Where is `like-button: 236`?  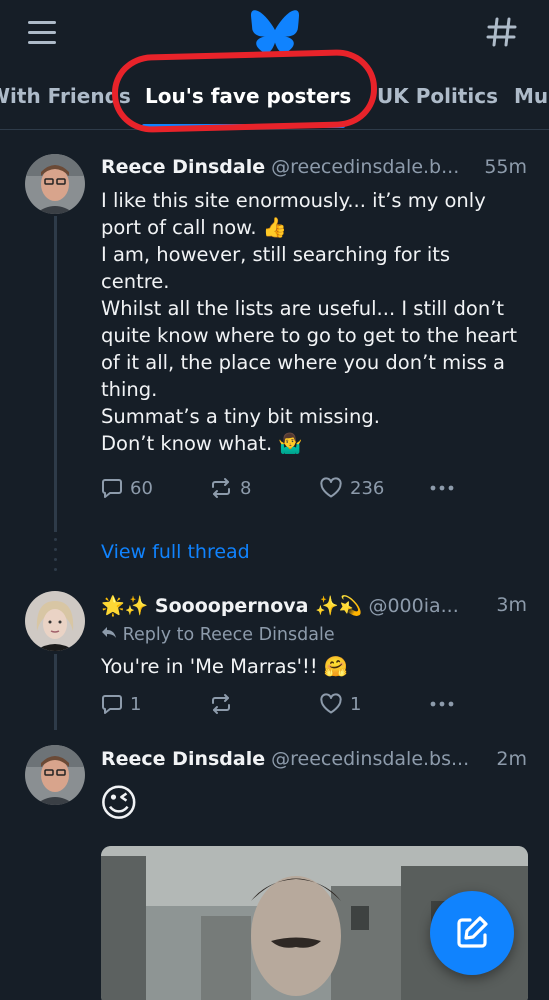 like-button: 236 is located at coordinates (351, 488).